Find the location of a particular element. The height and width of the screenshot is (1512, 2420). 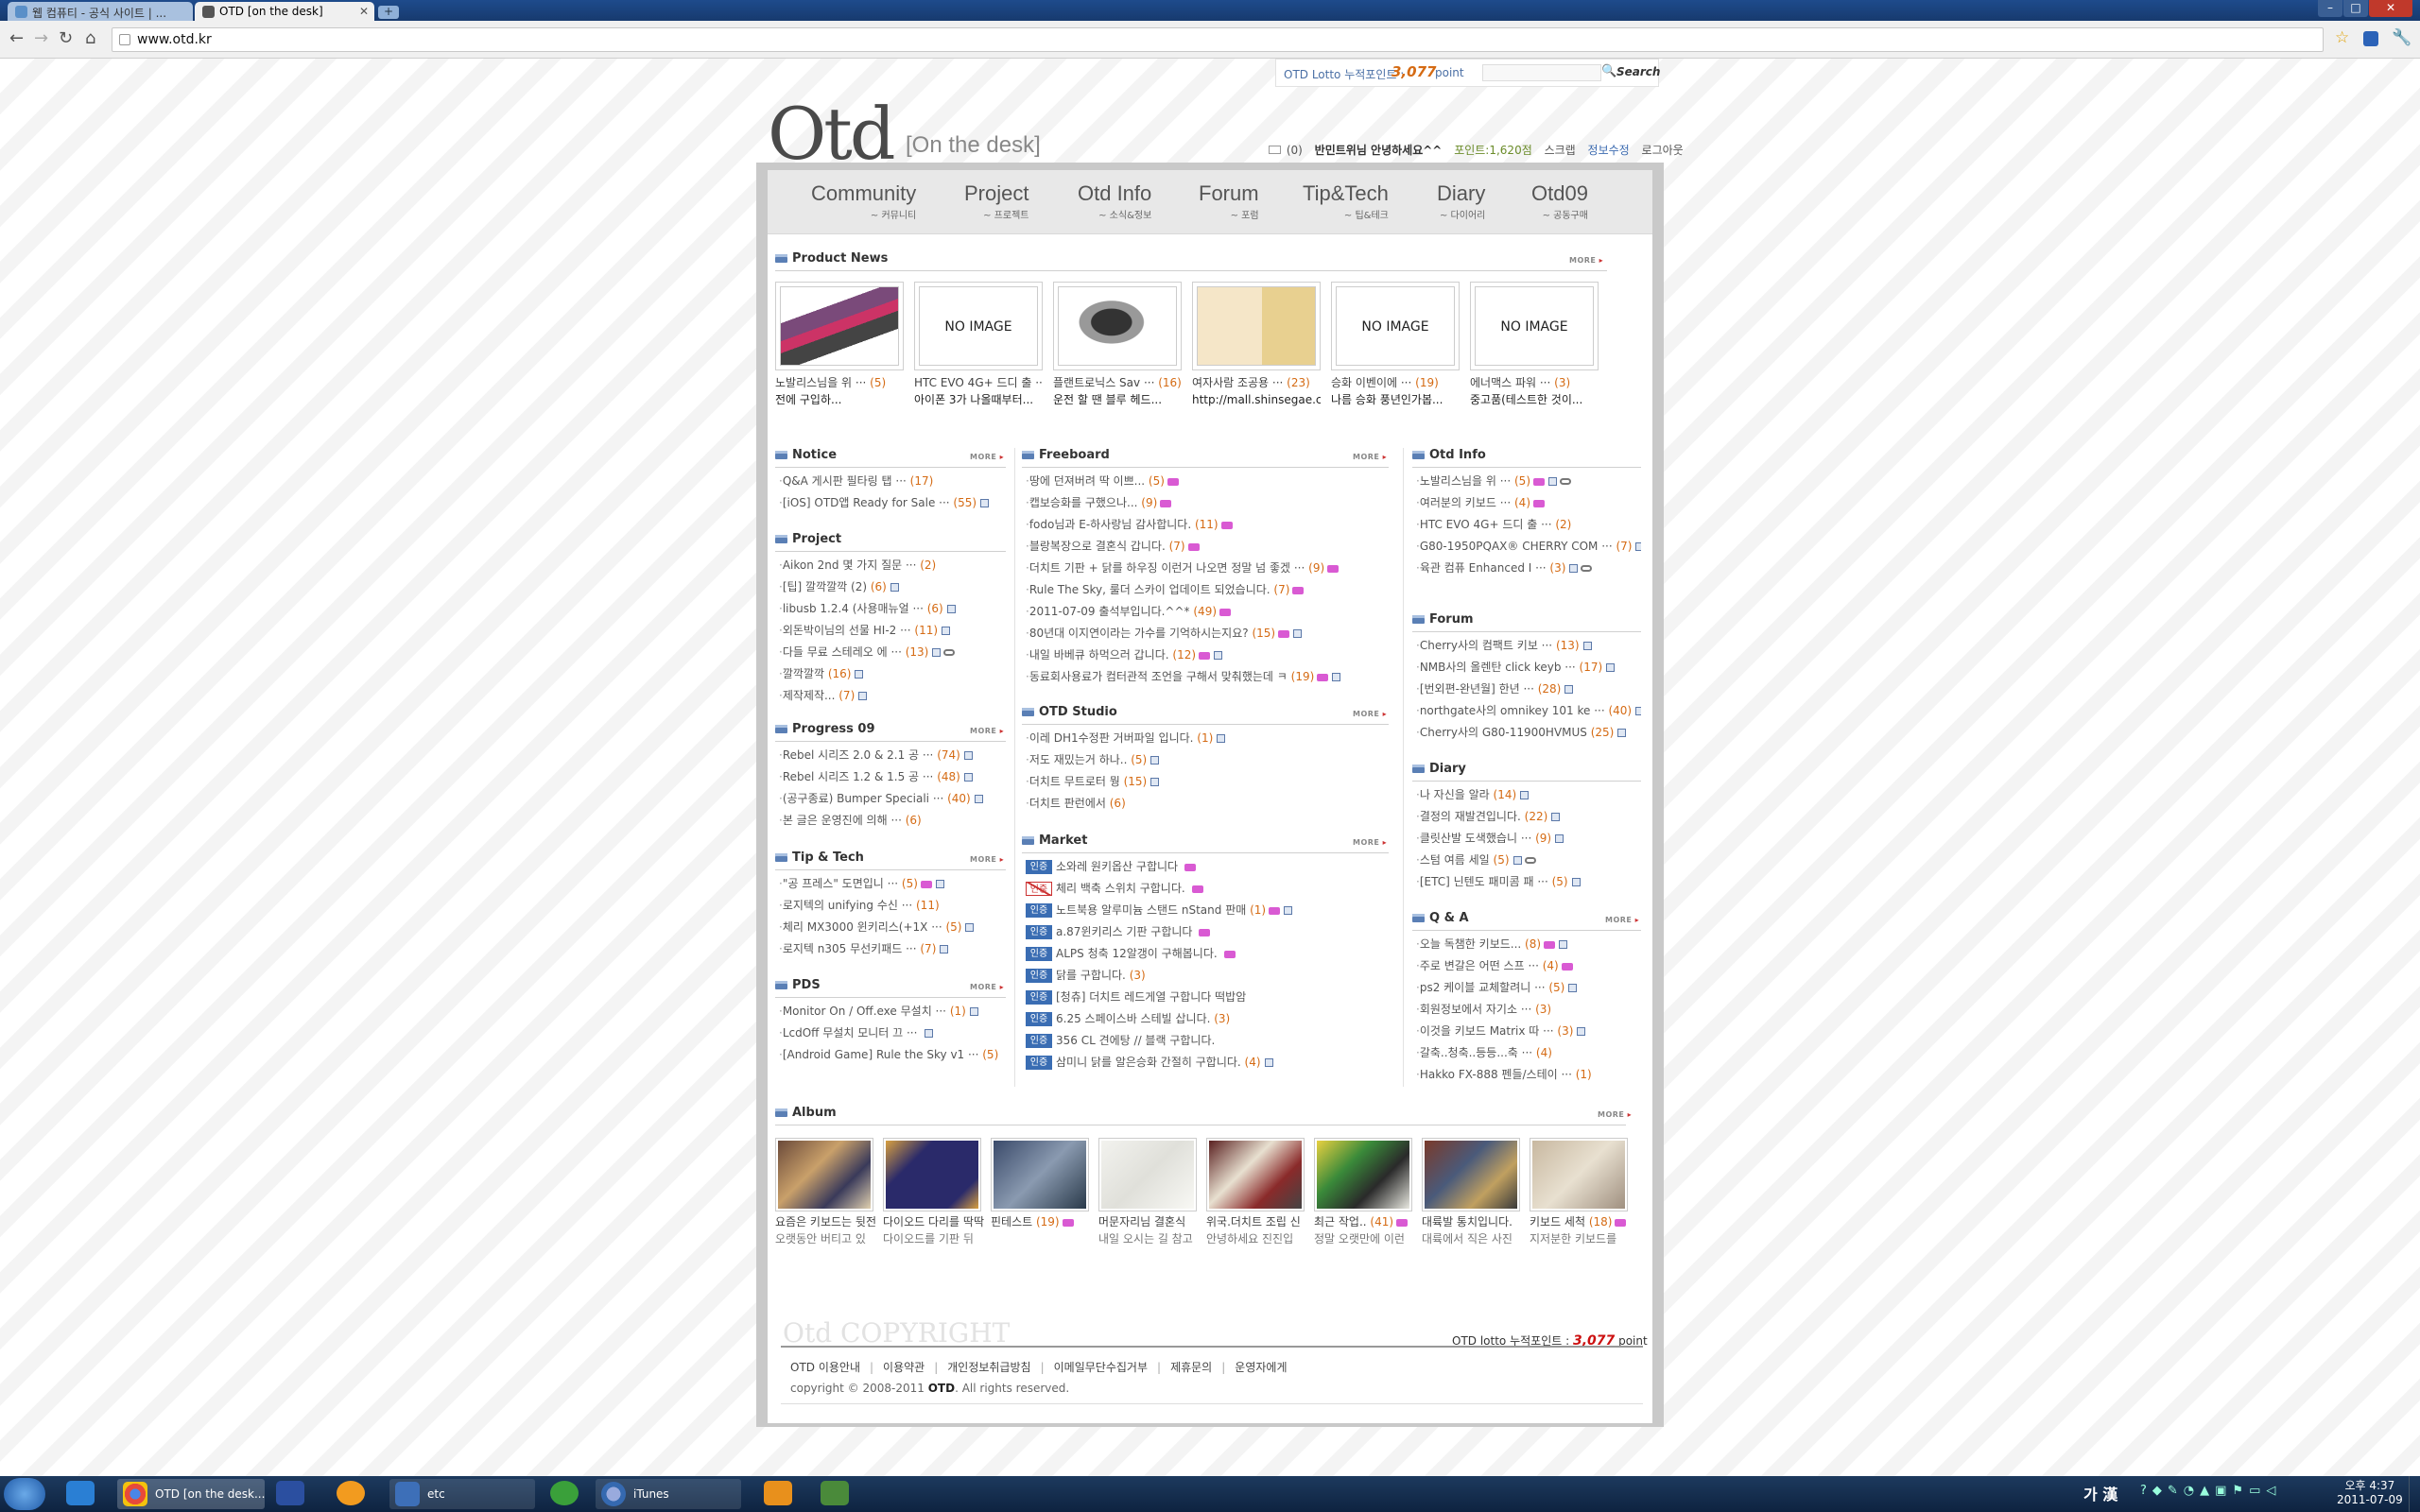

section-title: Project is located at coordinates (808, 539).